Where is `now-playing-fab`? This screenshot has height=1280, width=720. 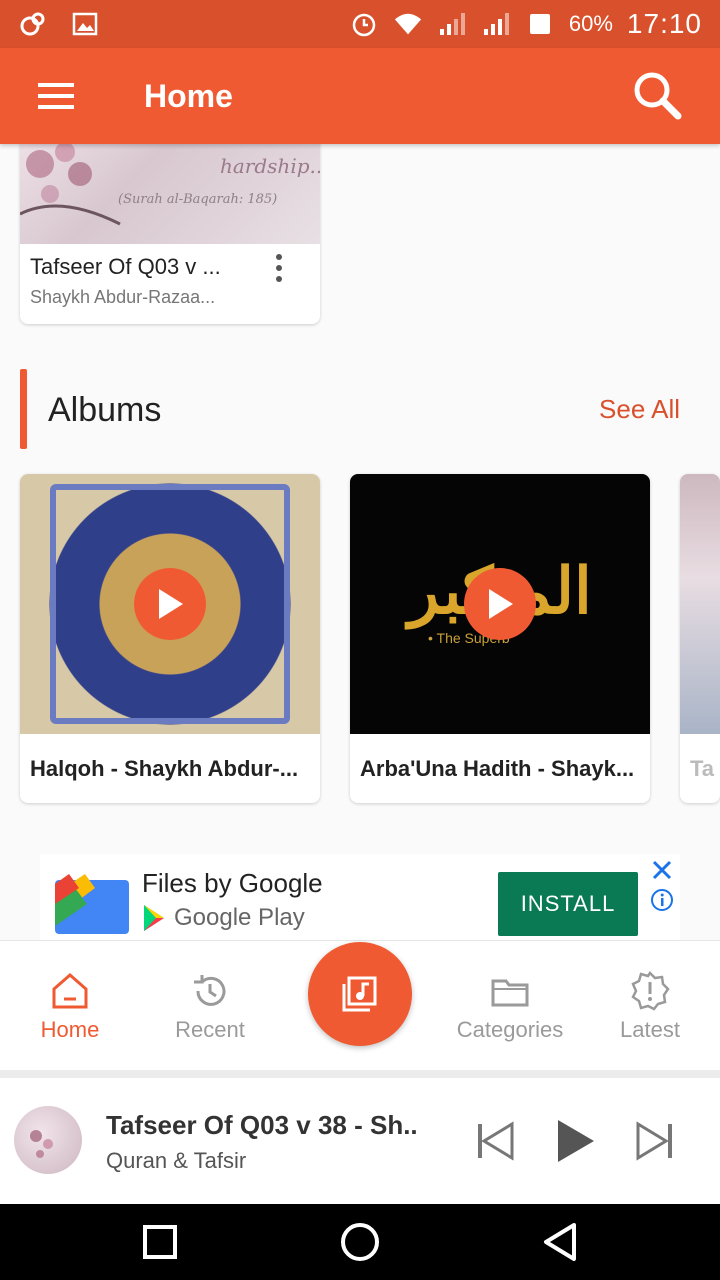
now-playing-fab is located at coordinates (360, 994).